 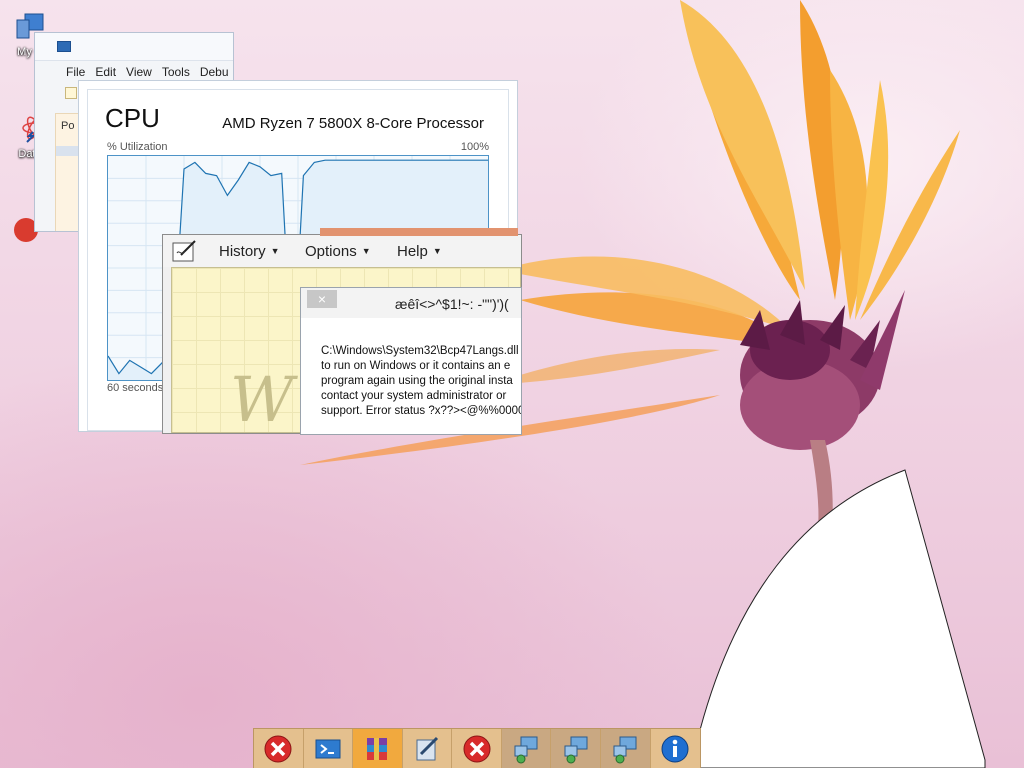 I want to click on watermark-text: W, so click(x=262, y=398).